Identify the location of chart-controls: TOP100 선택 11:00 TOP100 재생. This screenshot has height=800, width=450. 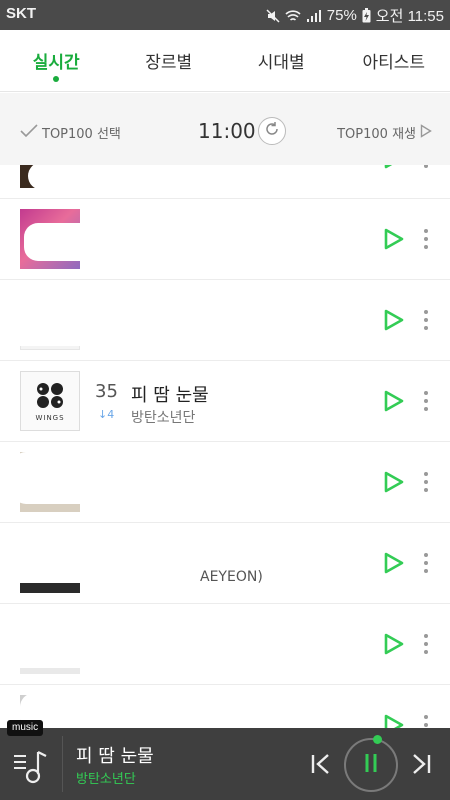
(225, 129).